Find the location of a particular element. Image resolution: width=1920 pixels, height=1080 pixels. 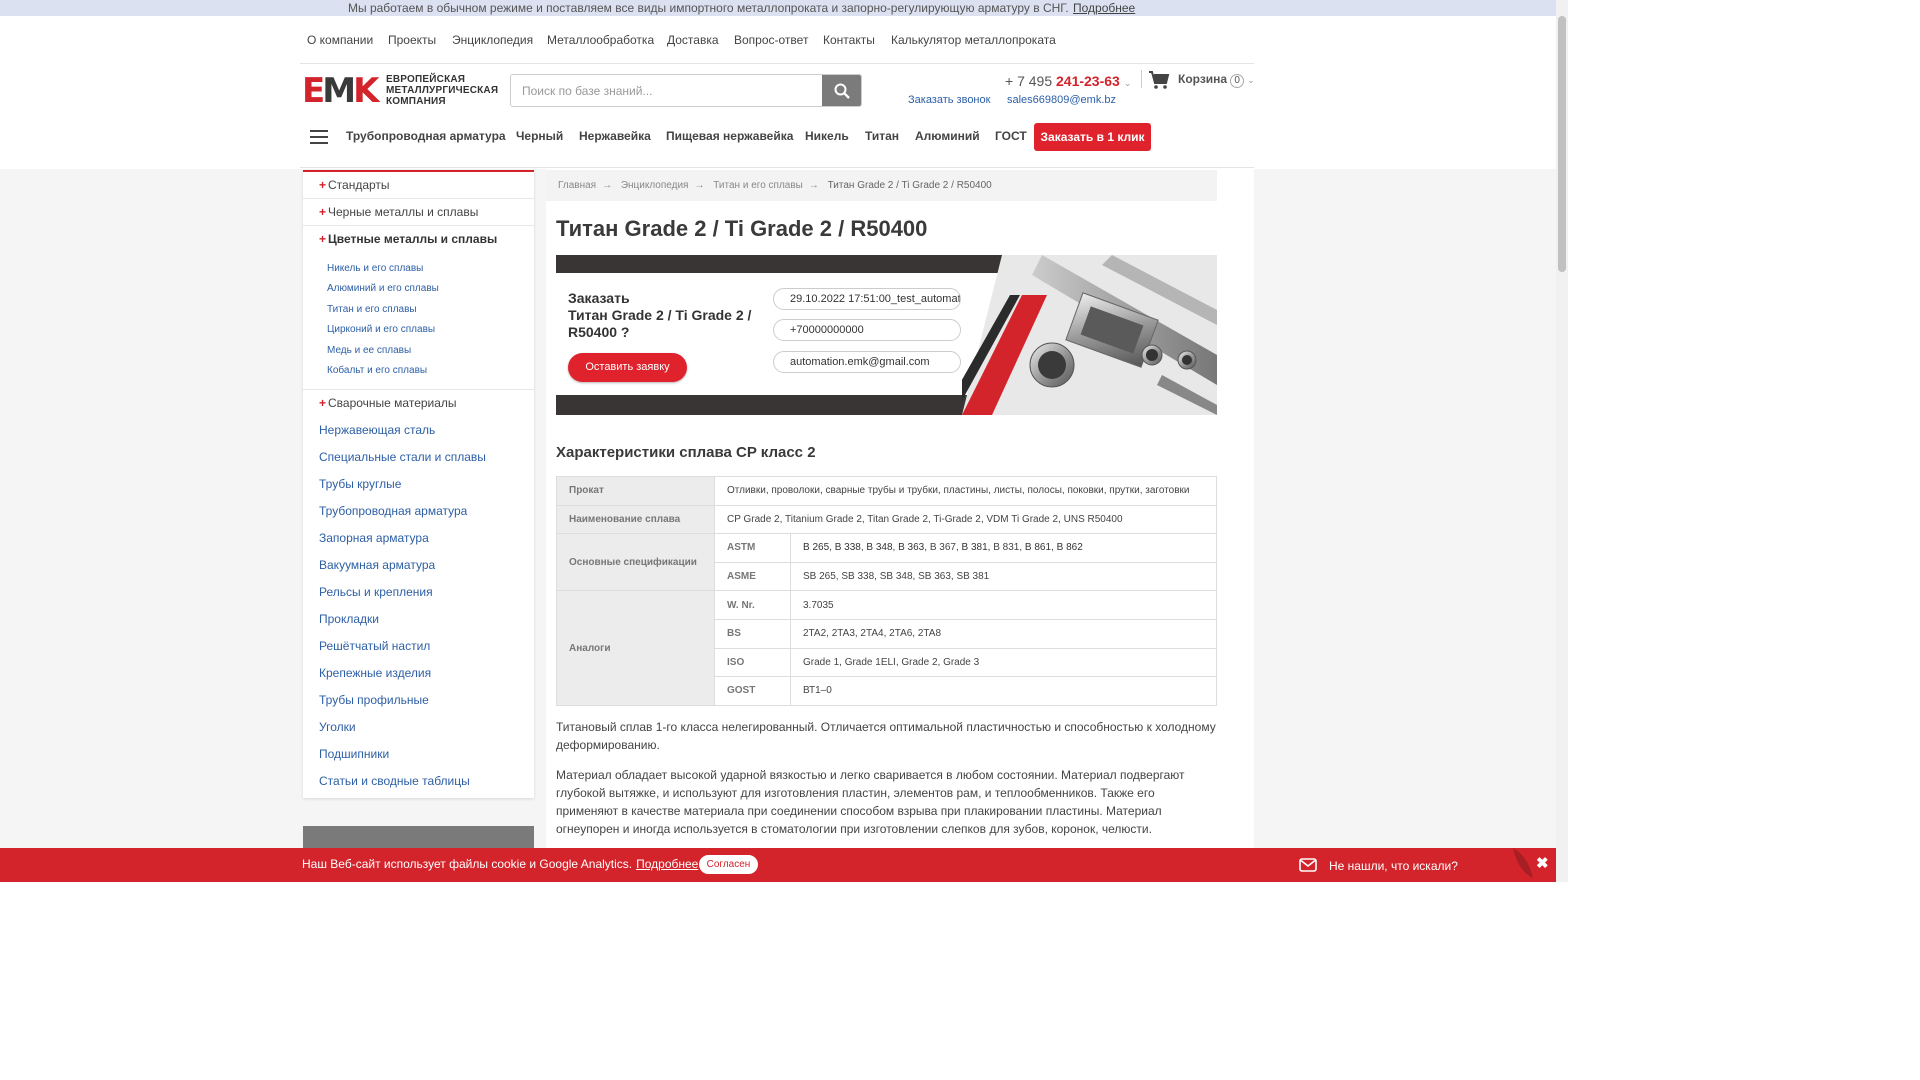

cat-aluminium: Алюминий is located at coordinates (947, 136).